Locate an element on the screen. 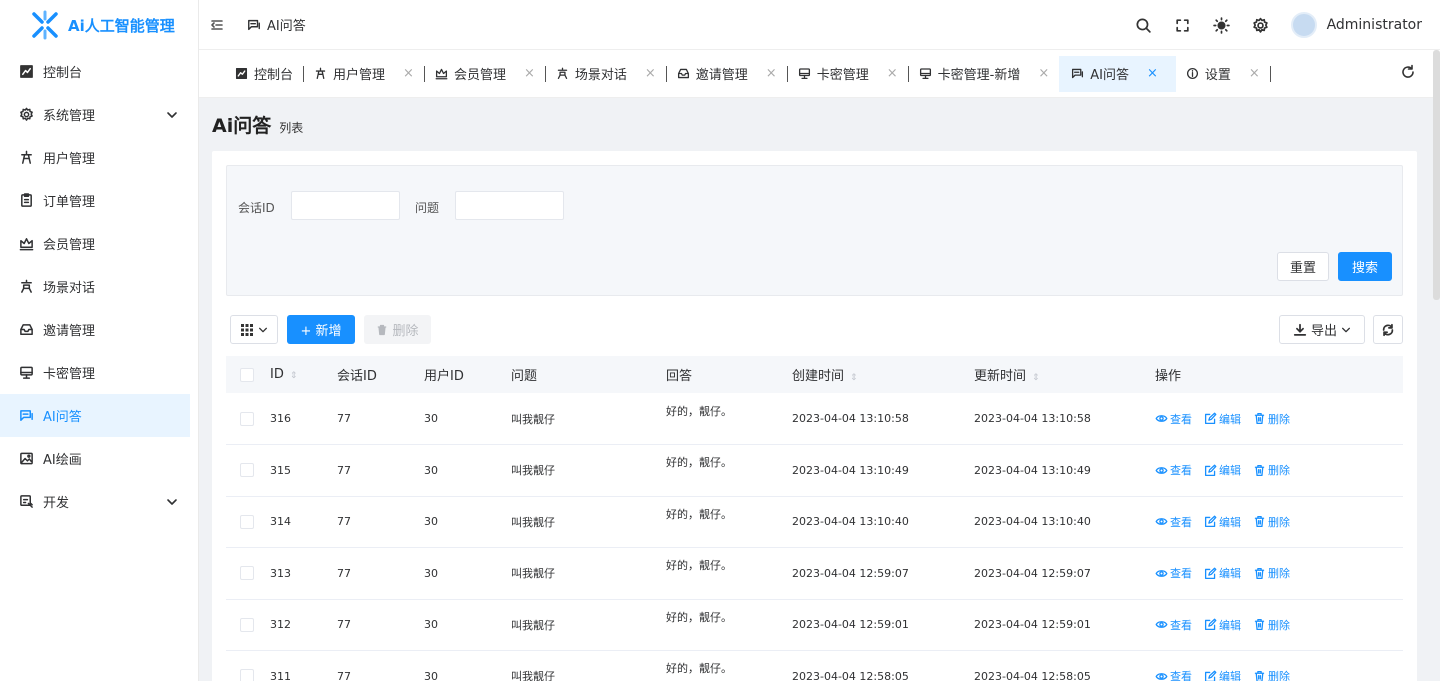 The height and width of the screenshot is (681, 1440). select-all-checkbox is located at coordinates (247, 374).